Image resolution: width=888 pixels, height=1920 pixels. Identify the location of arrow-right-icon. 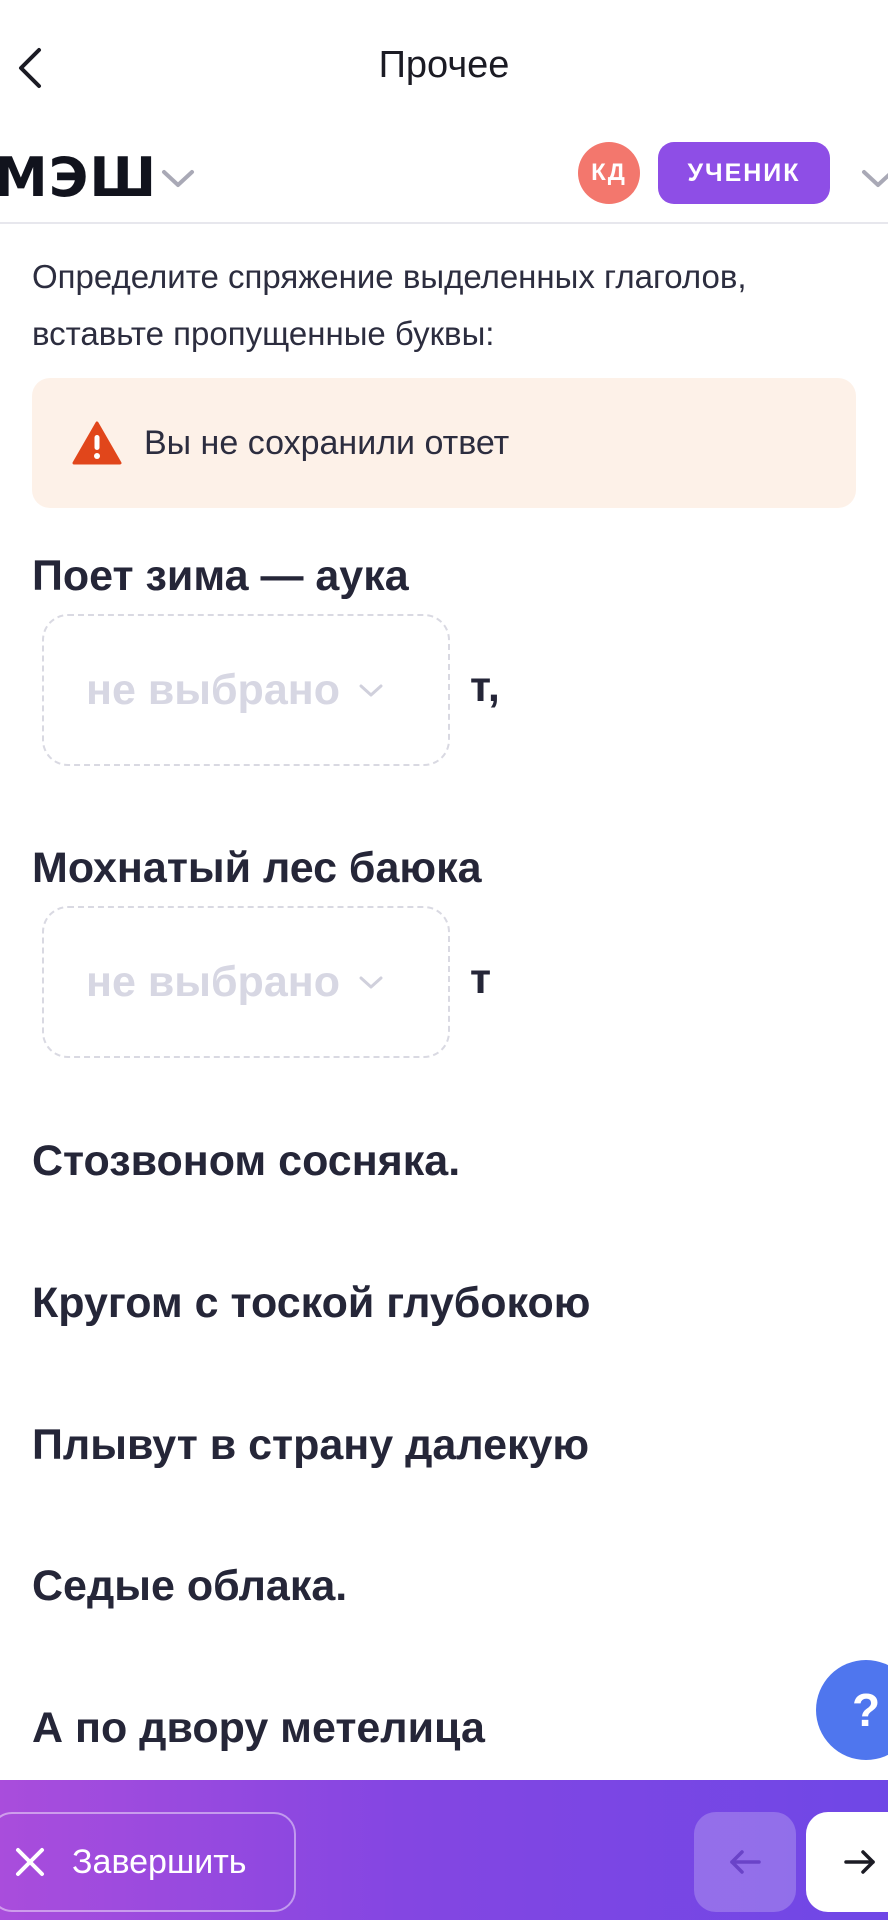
(859, 1862).